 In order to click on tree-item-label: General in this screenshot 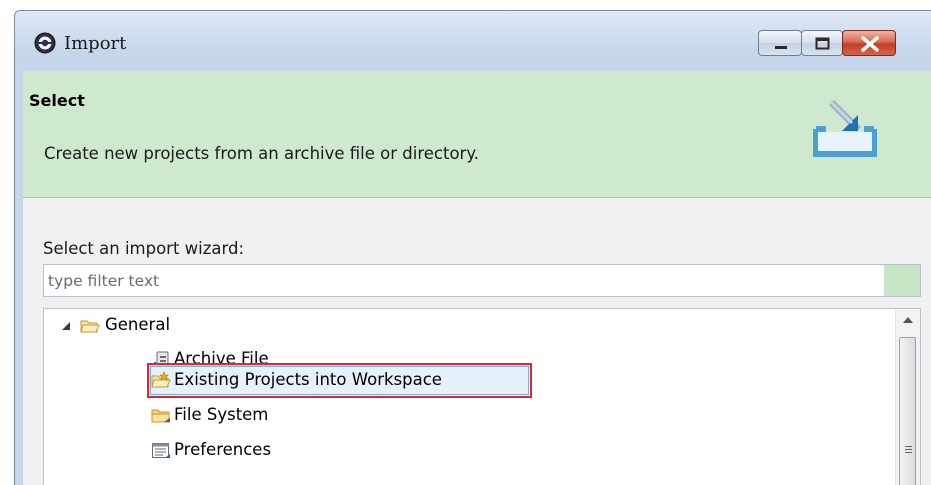, I will do `click(138, 324)`.